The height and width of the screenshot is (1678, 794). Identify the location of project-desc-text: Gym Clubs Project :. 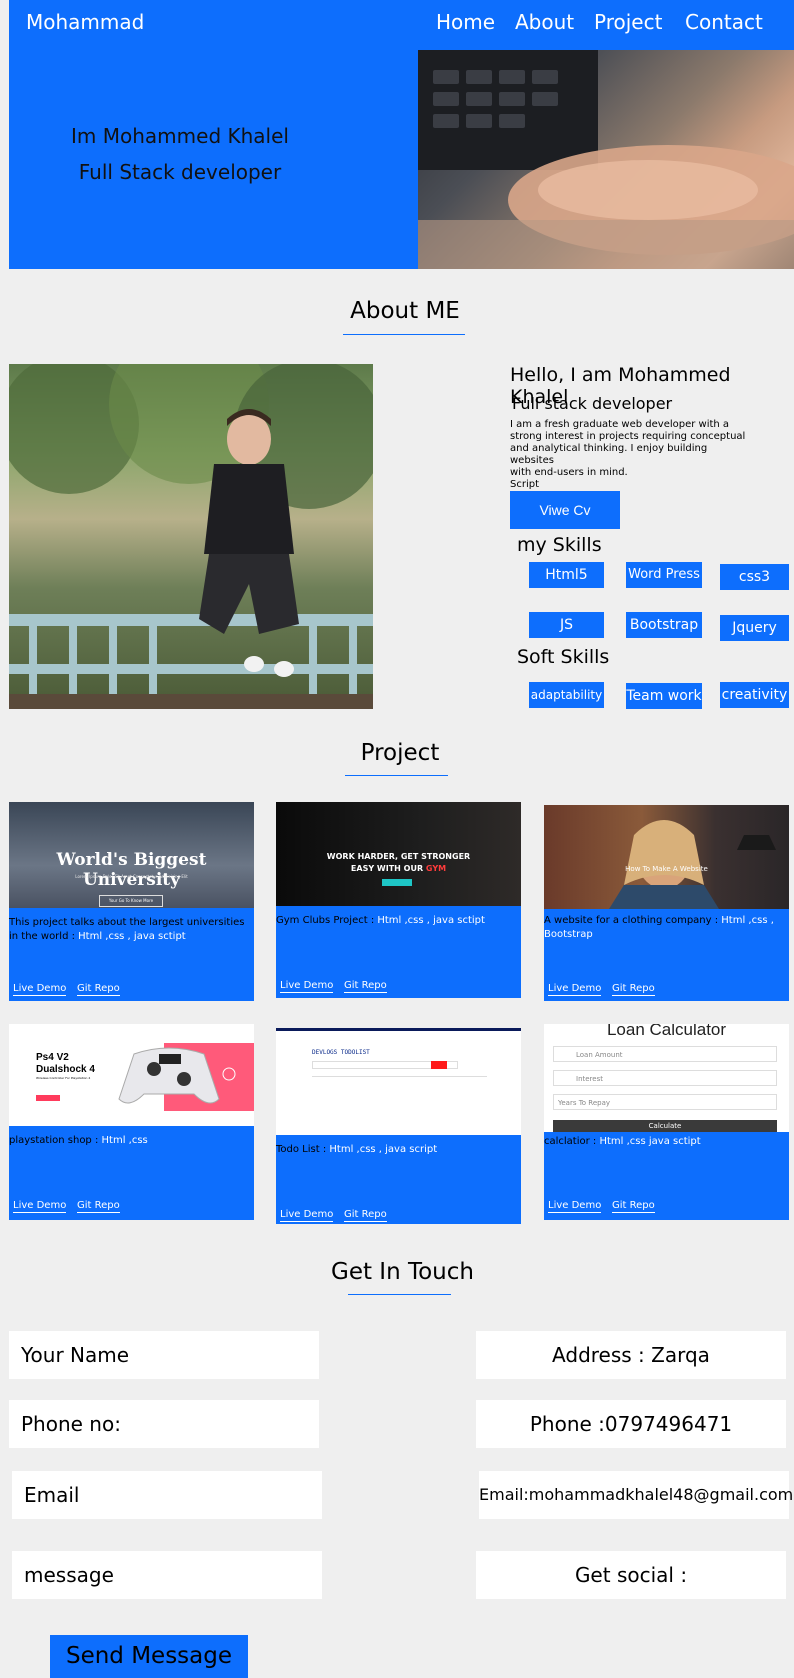
(325, 920).